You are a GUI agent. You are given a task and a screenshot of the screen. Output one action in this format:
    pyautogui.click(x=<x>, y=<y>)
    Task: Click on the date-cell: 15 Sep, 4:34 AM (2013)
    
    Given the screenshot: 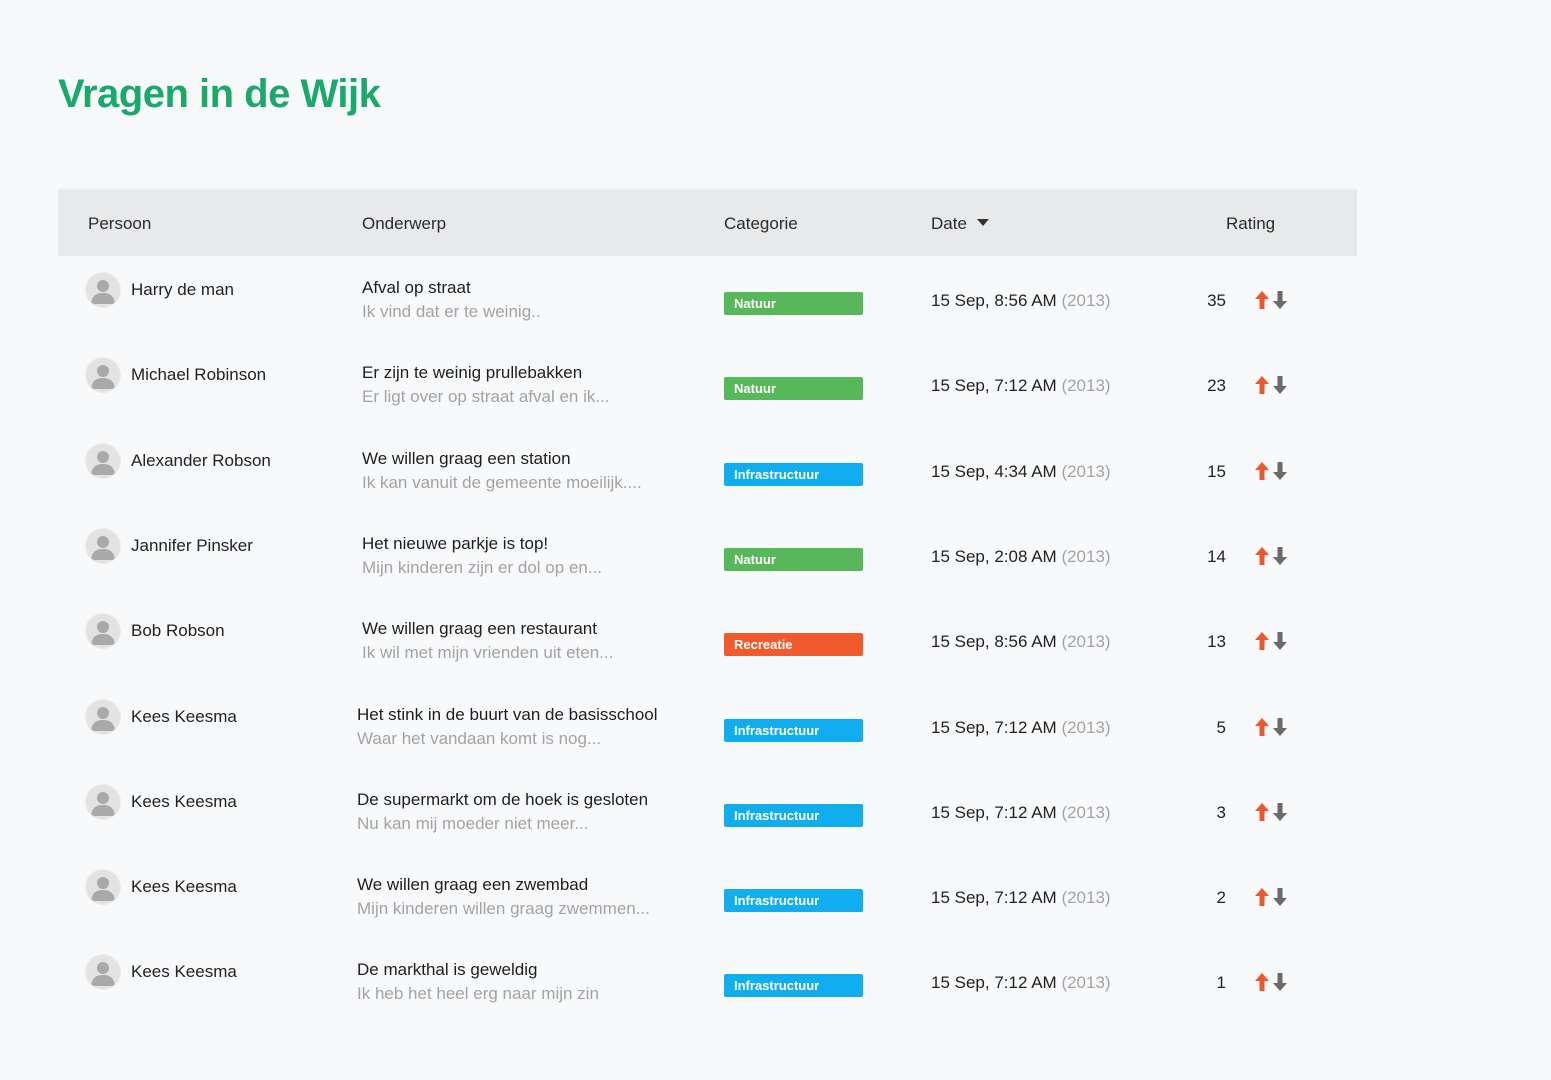 What is the action you would take?
    pyautogui.click(x=1021, y=472)
    